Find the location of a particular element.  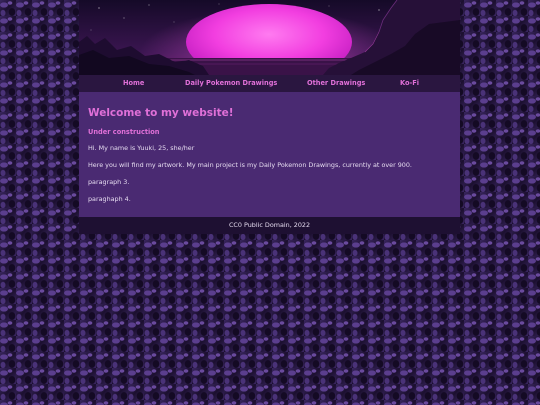

header-banner is located at coordinates (269, 37).